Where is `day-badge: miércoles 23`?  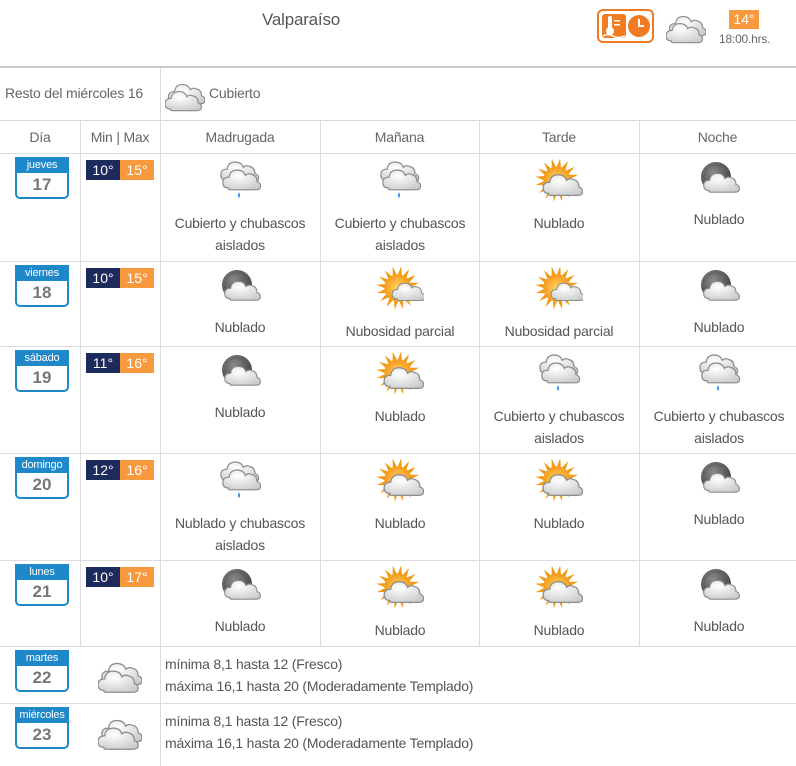 day-badge: miércoles 23 is located at coordinates (42, 728).